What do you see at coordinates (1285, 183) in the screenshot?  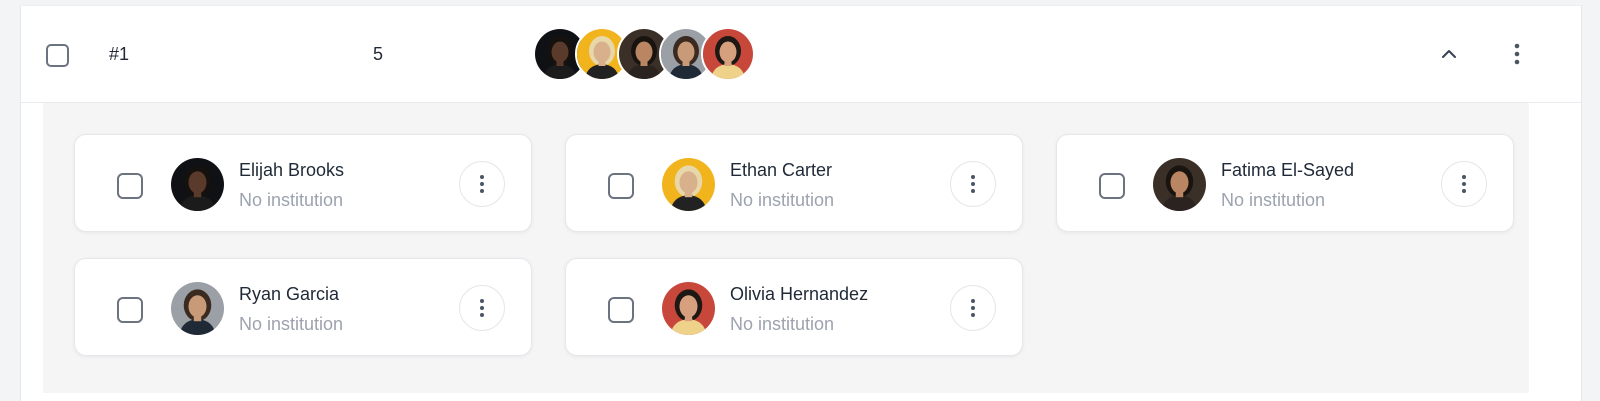 I see `member-card: Fatima El-Sayed No institution` at bounding box center [1285, 183].